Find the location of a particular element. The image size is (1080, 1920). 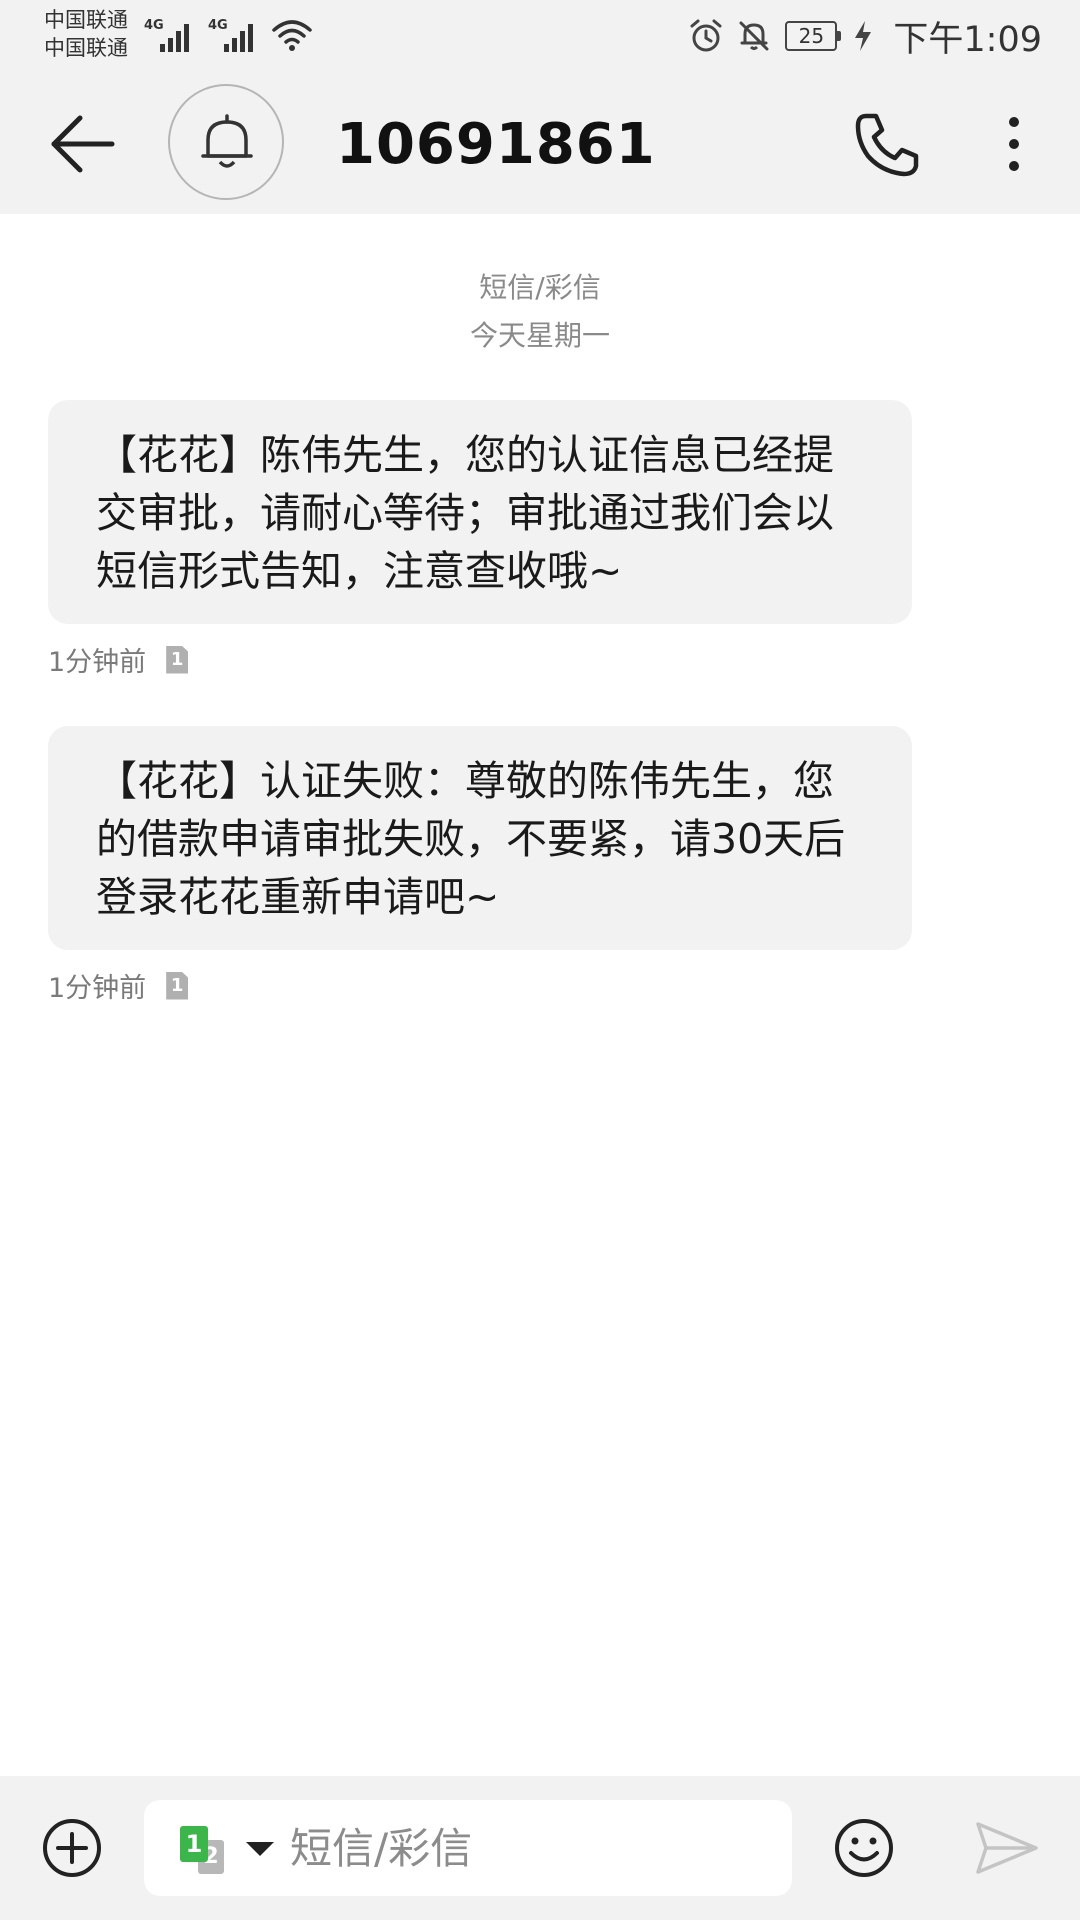

add-attachment-button is located at coordinates (72, 1848).